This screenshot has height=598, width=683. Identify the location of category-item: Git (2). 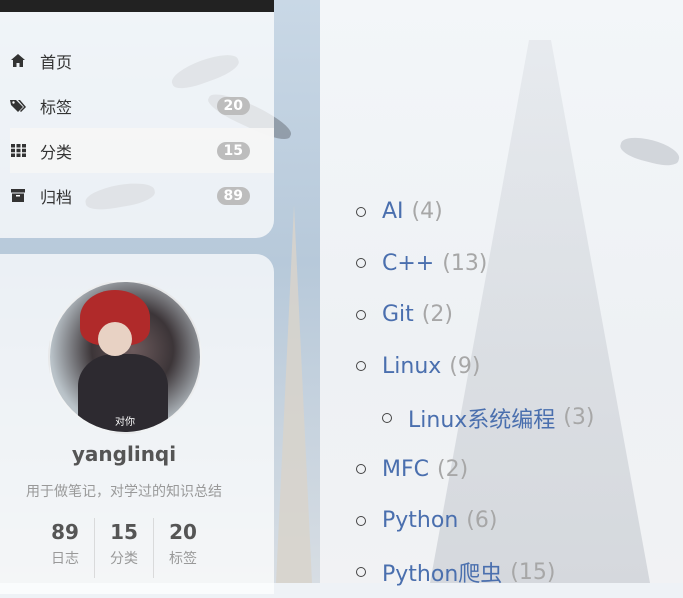
(475, 315).